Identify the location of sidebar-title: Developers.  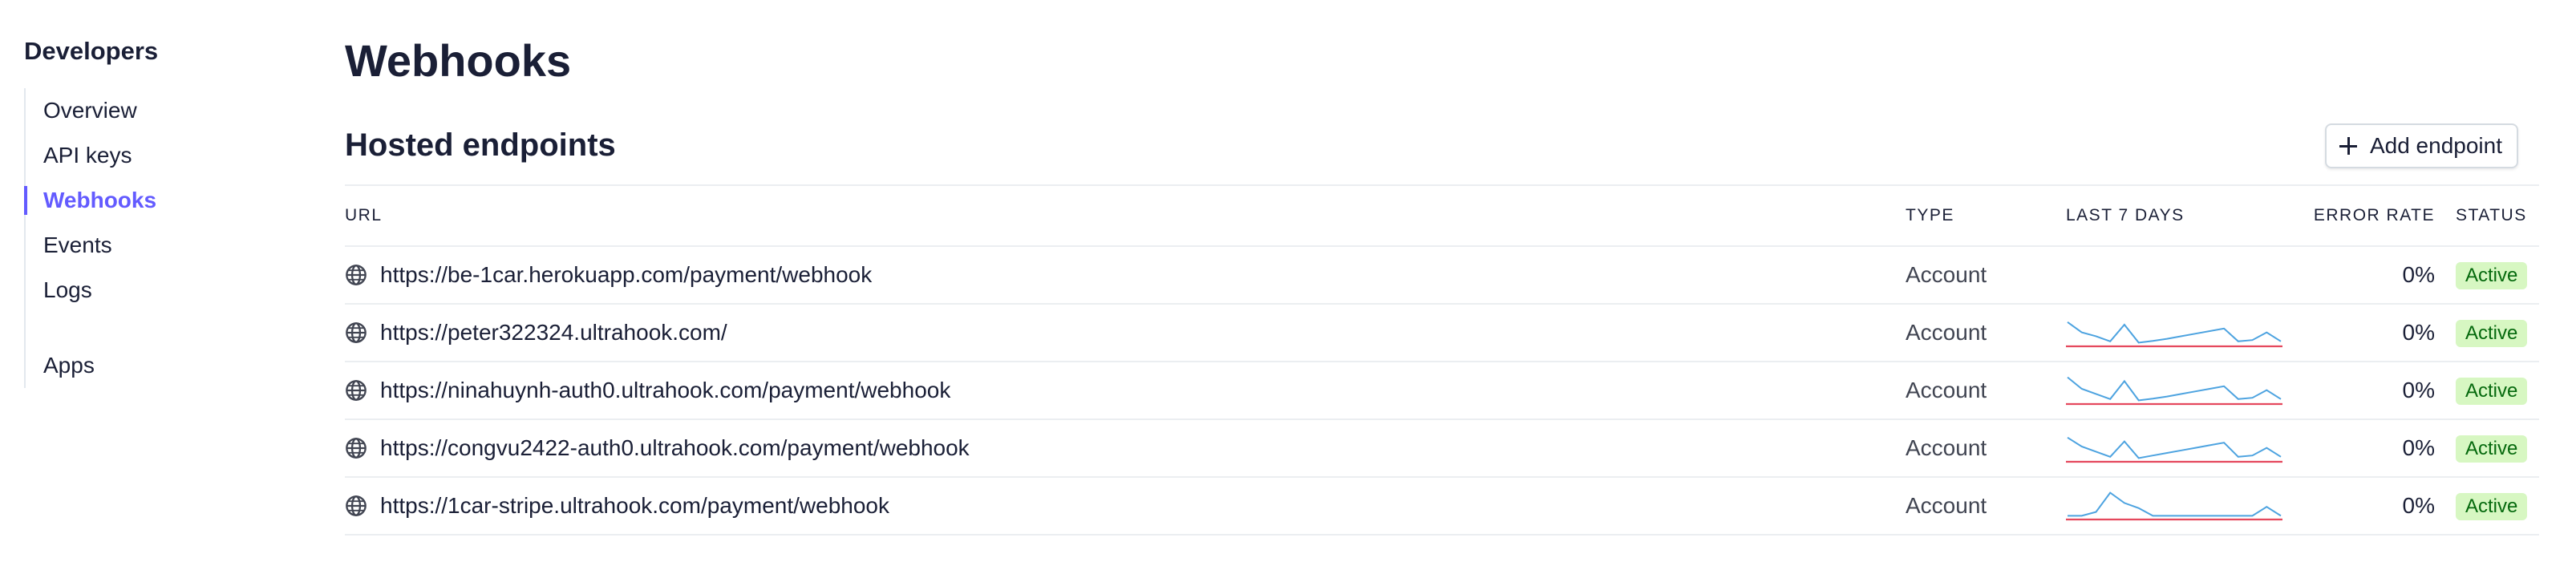
(91, 51).